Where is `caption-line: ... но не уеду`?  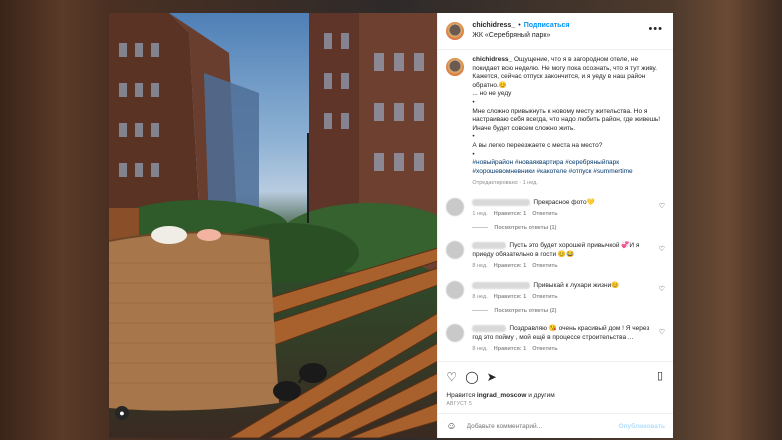 caption-line: ... но не уеду is located at coordinates (492, 94).